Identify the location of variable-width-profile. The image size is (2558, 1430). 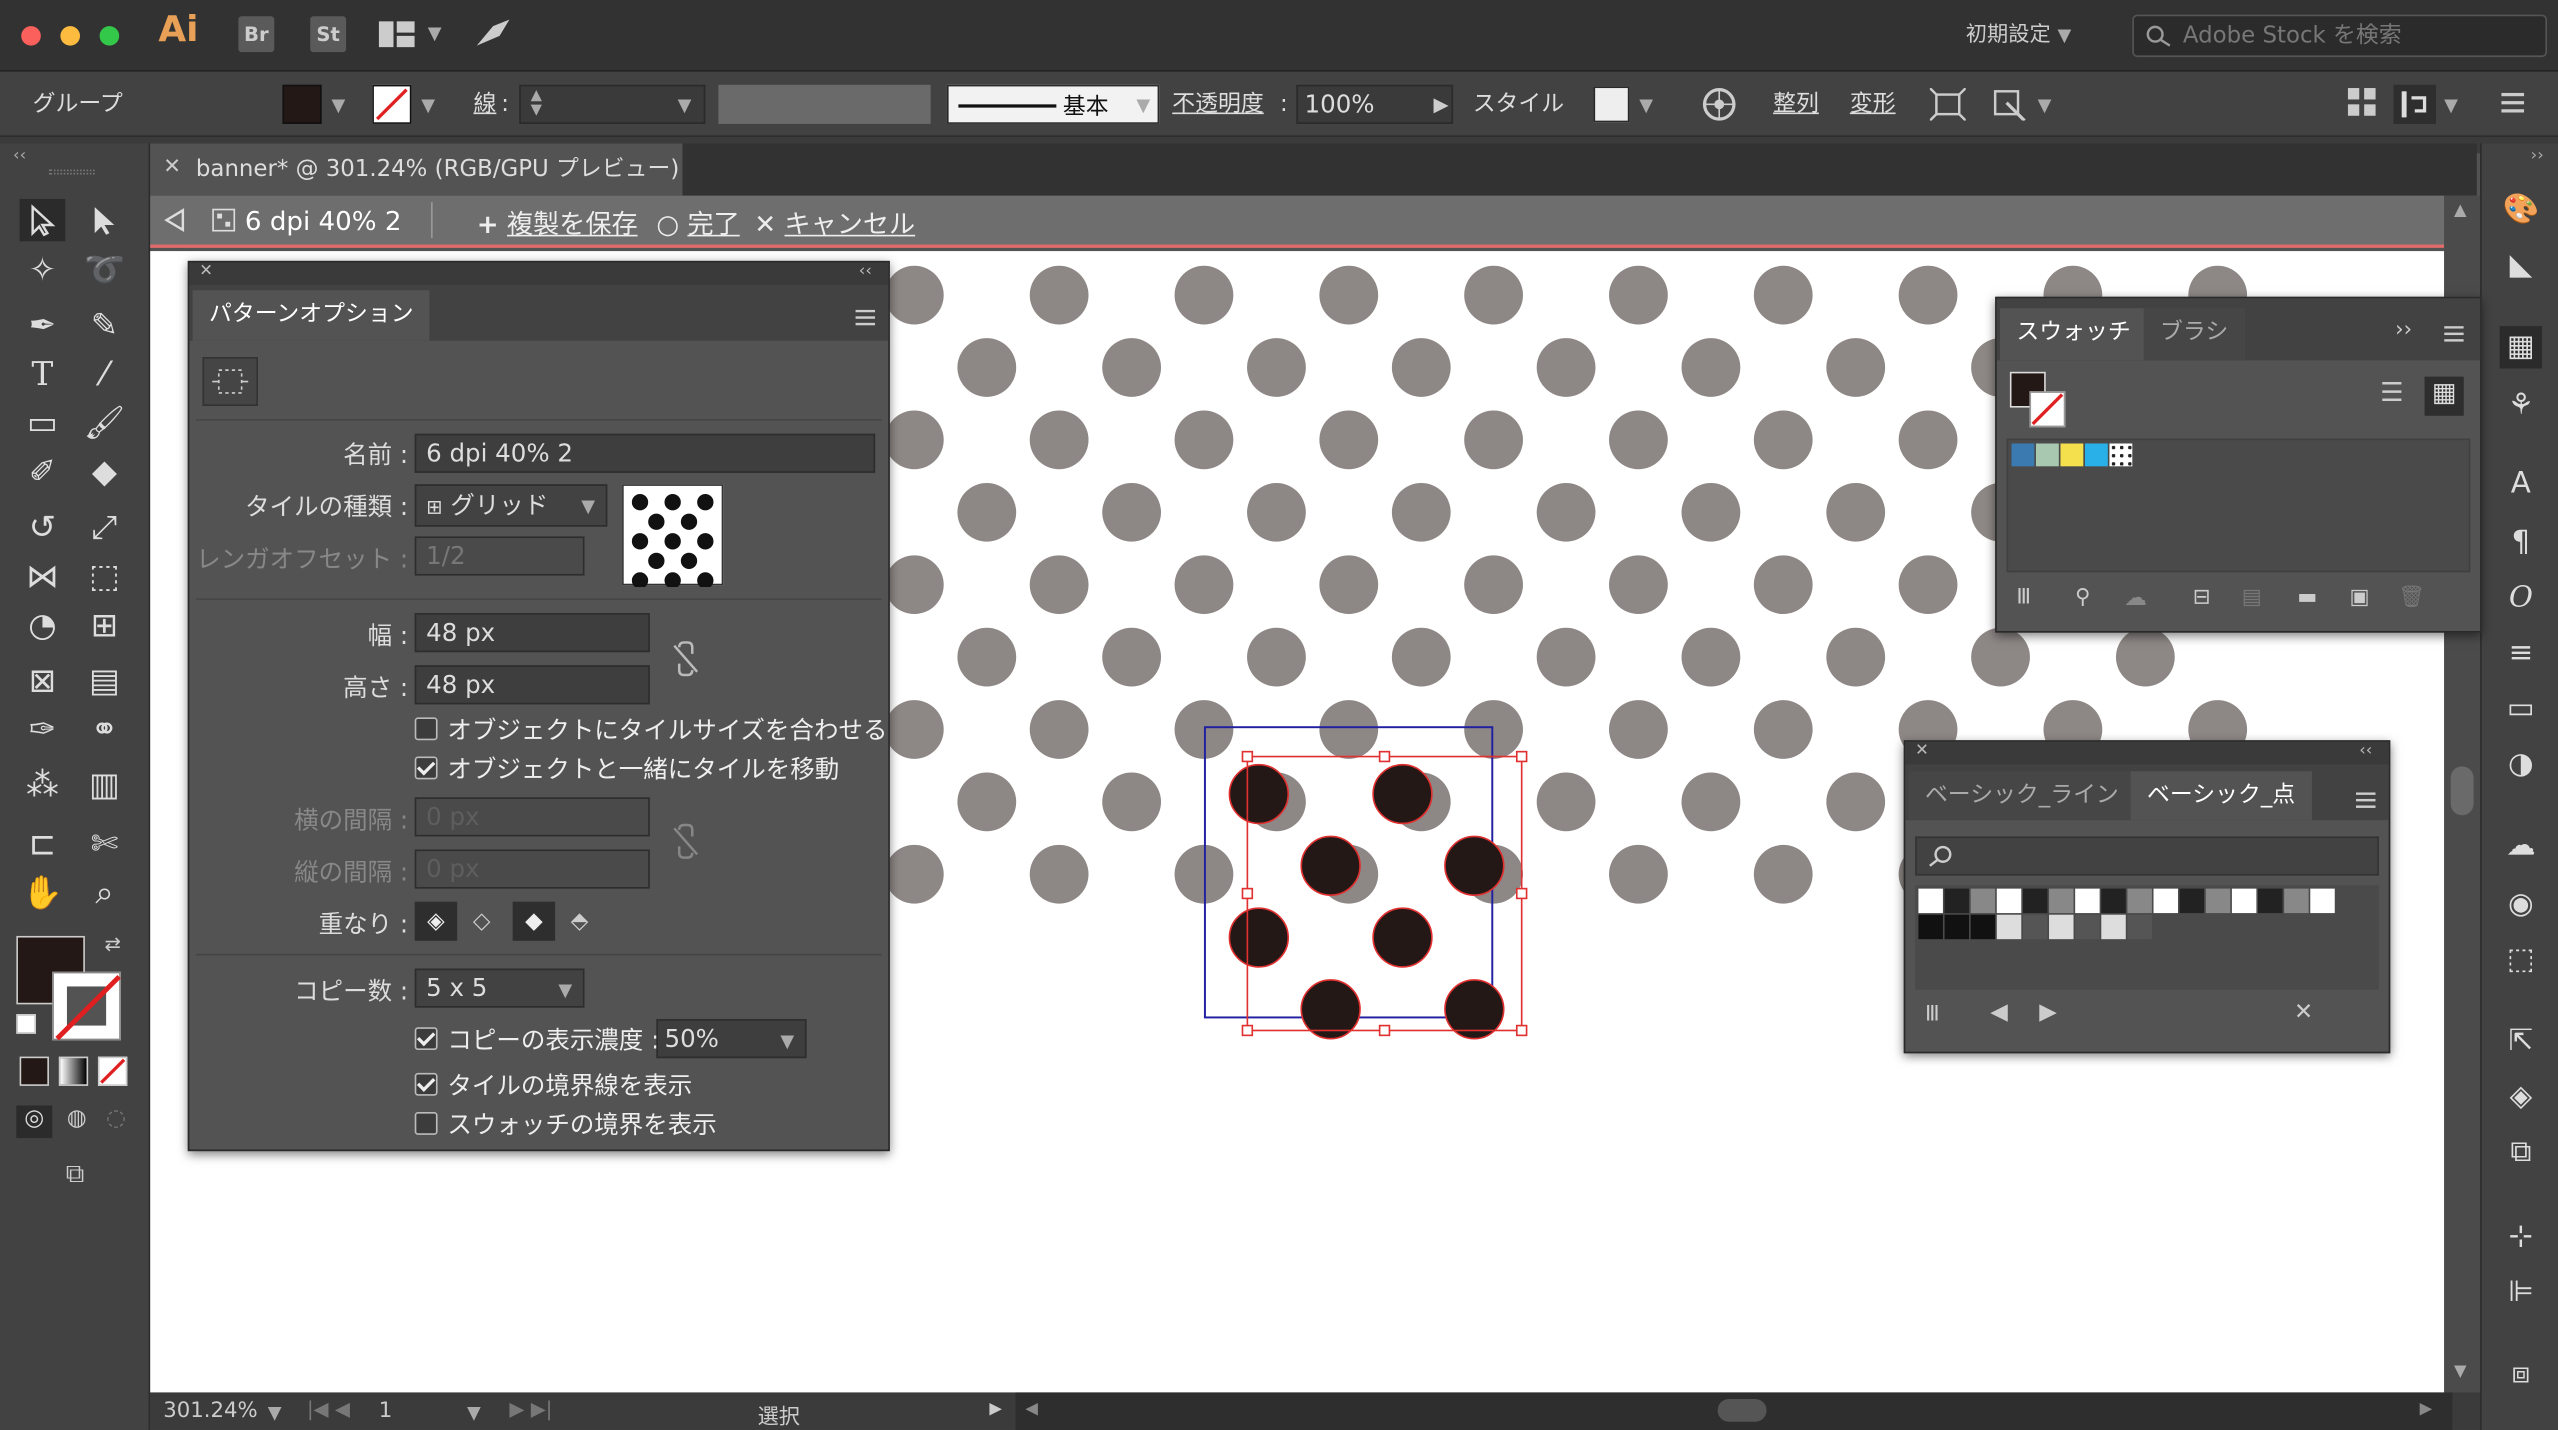
(824, 104).